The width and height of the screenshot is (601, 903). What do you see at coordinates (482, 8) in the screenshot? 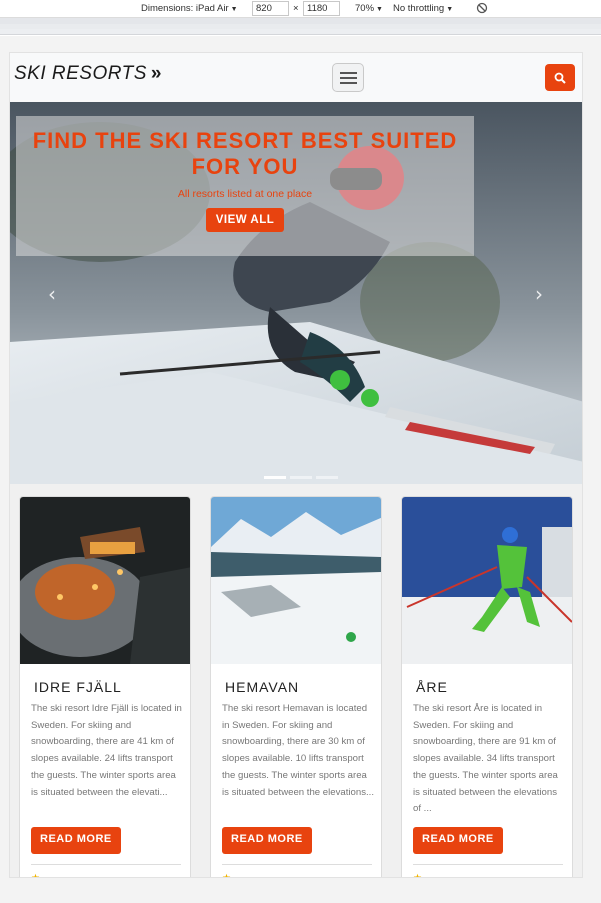
I see `rotate-icon` at bounding box center [482, 8].